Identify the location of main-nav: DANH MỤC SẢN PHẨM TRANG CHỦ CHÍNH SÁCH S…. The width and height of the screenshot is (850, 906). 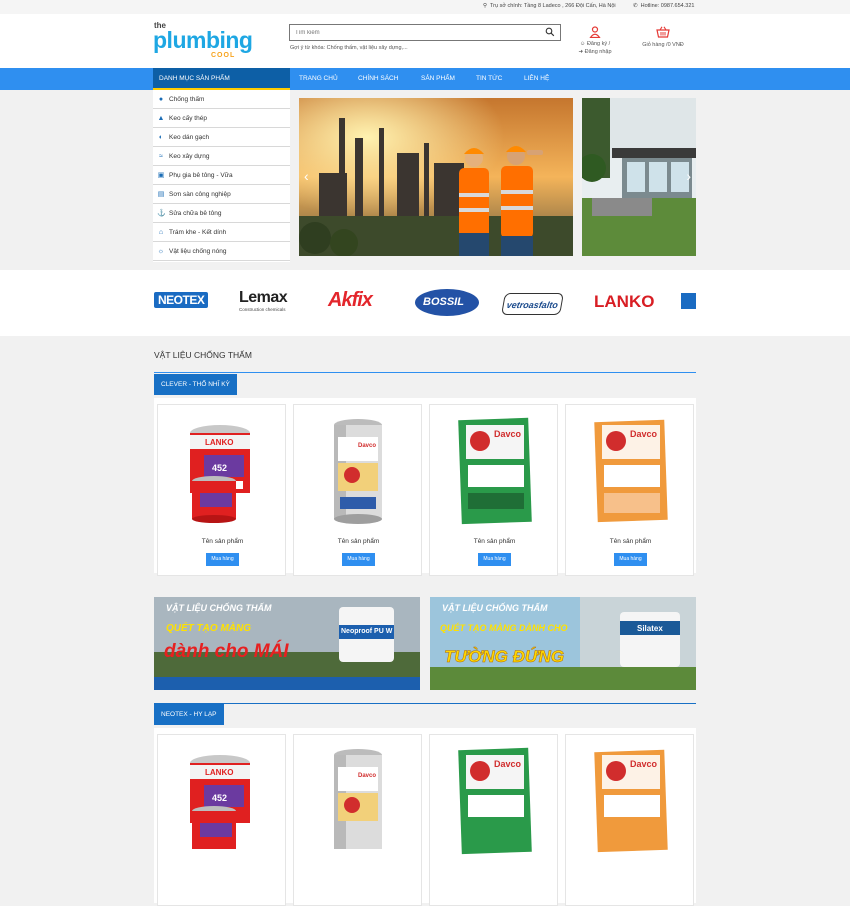
(425, 79).